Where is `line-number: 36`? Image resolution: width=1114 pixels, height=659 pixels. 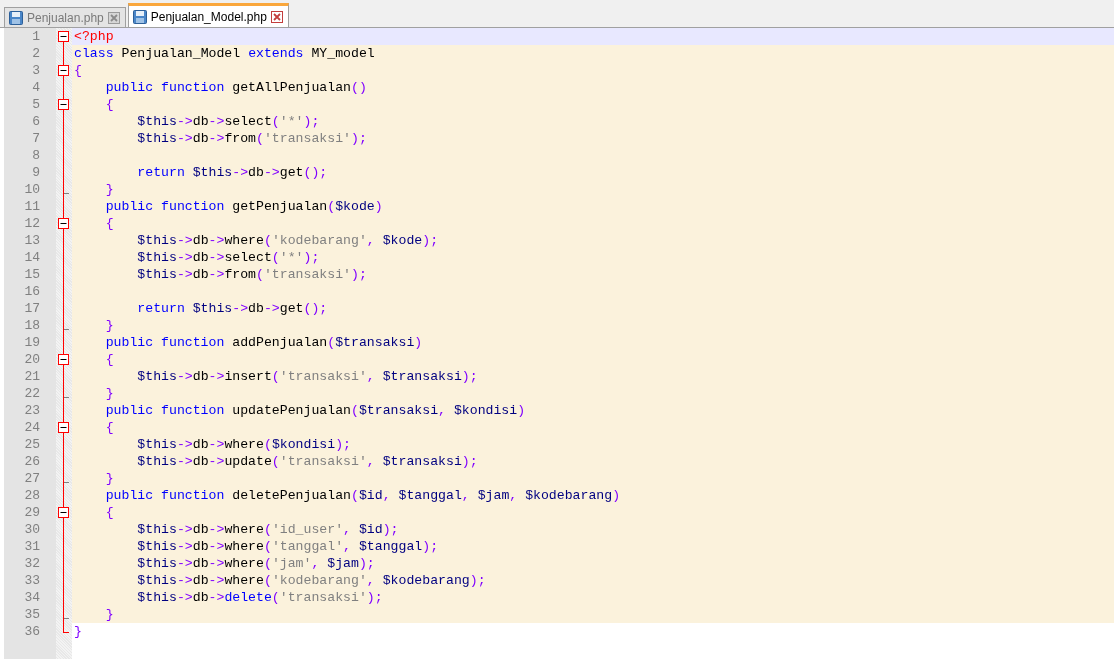
line-number: 36 is located at coordinates (32, 631).